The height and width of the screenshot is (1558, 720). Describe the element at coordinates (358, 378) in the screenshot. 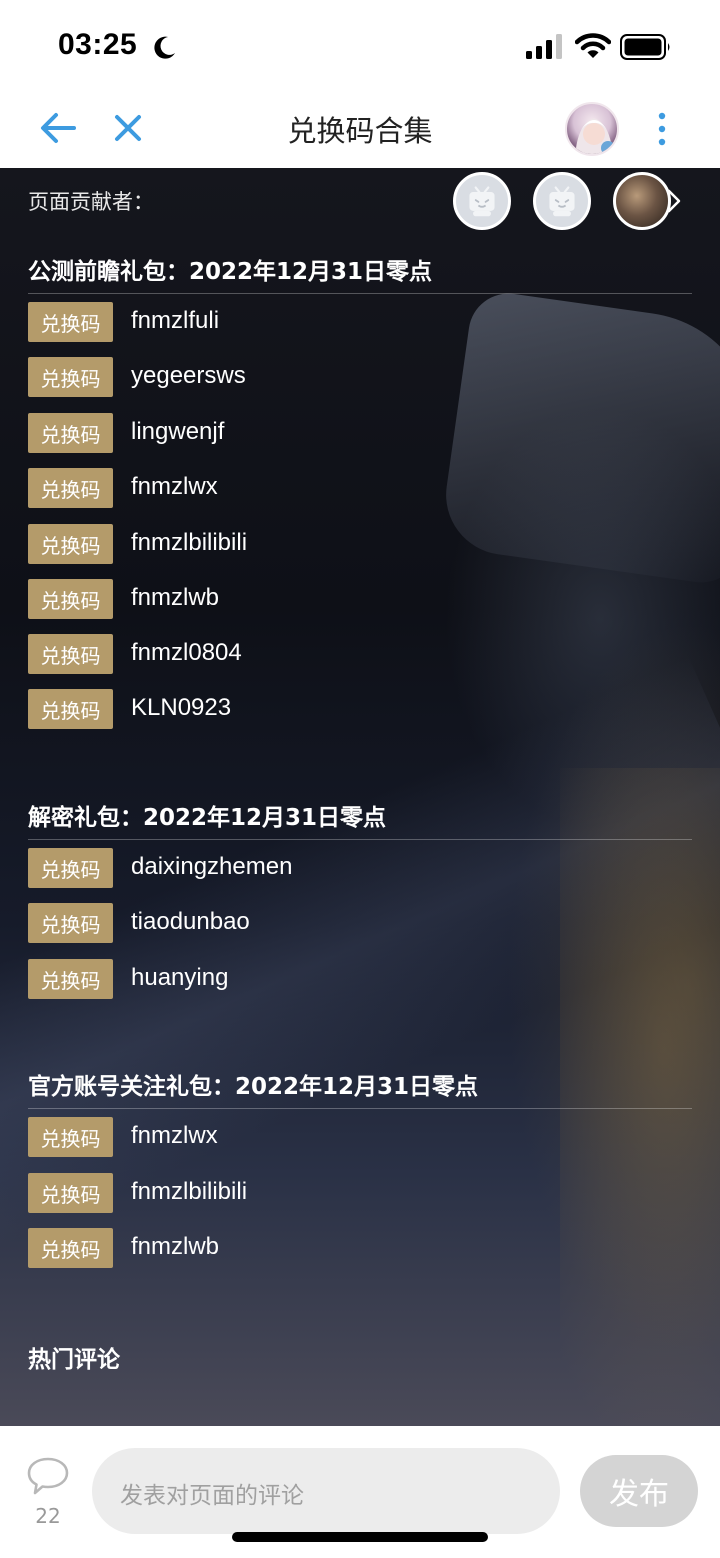

I see `code-row: 兑换码 yegeersws` at that location.